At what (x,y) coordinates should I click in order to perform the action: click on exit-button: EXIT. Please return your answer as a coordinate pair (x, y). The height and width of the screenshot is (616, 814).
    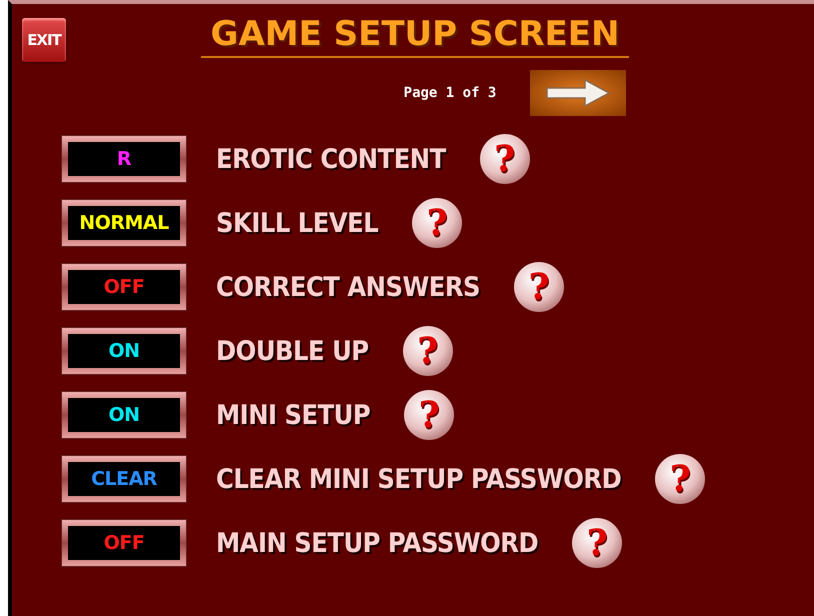
    Looking at the image, I should click on (44, 40).